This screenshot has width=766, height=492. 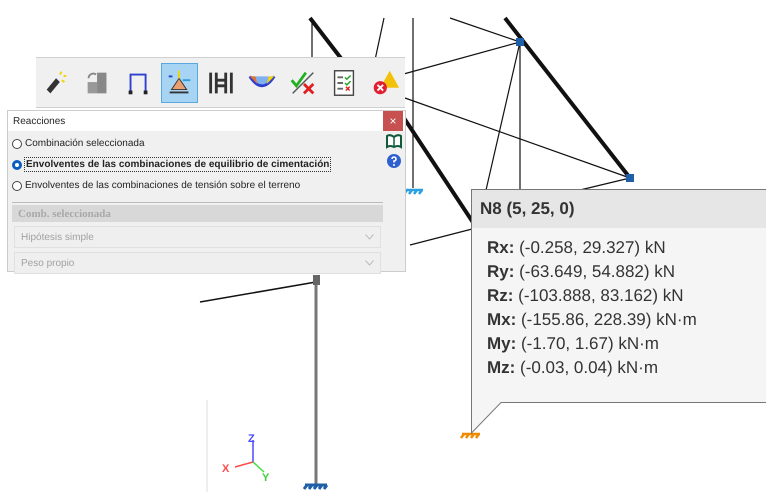 What do you see at coordinates (619, 209) in the screenshot?
I see `node-title: N8 (5, 25, 0)` at bounding box center [619, 209].